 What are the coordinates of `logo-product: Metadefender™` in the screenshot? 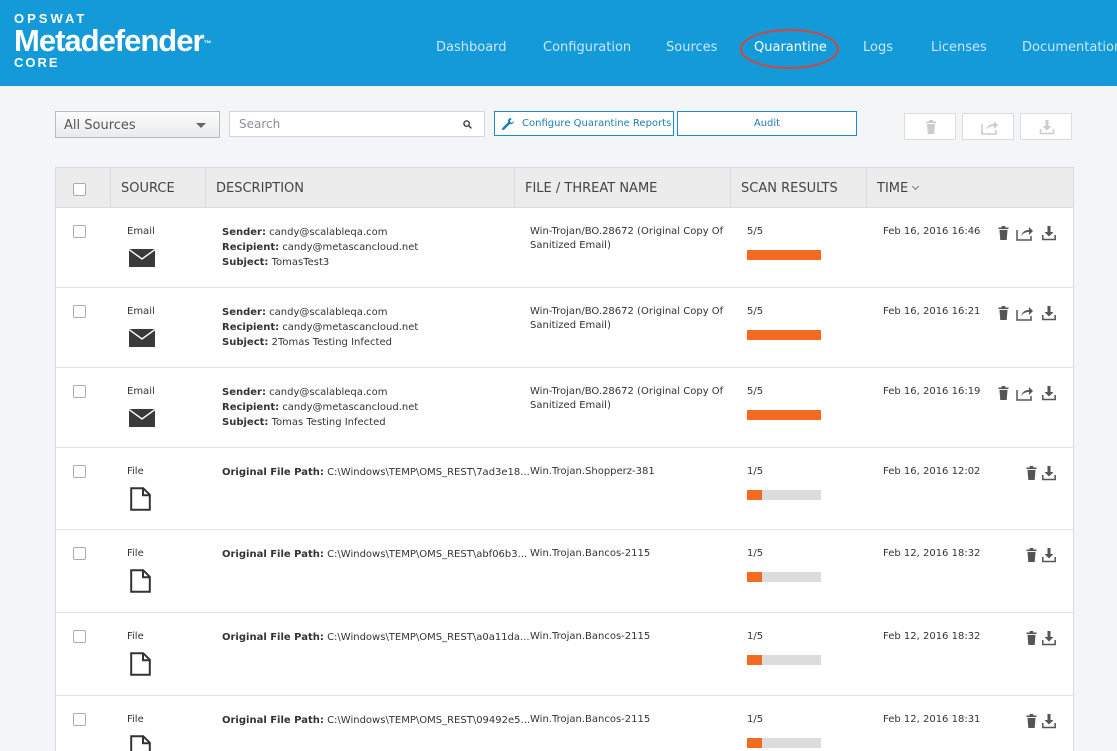 It's located at (113, 40).